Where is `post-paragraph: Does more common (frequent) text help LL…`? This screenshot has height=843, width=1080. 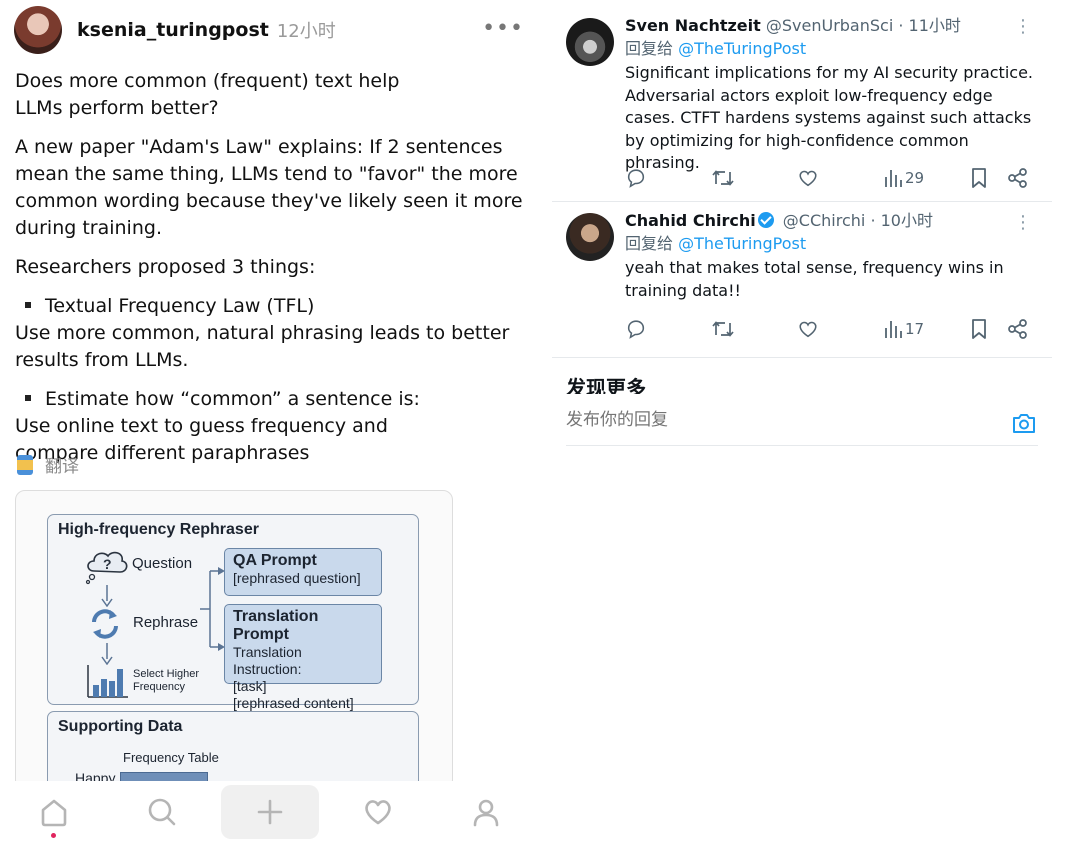
post-paragraph: Does more common (frequent) text help LL… is located at coordinates (207, 94).